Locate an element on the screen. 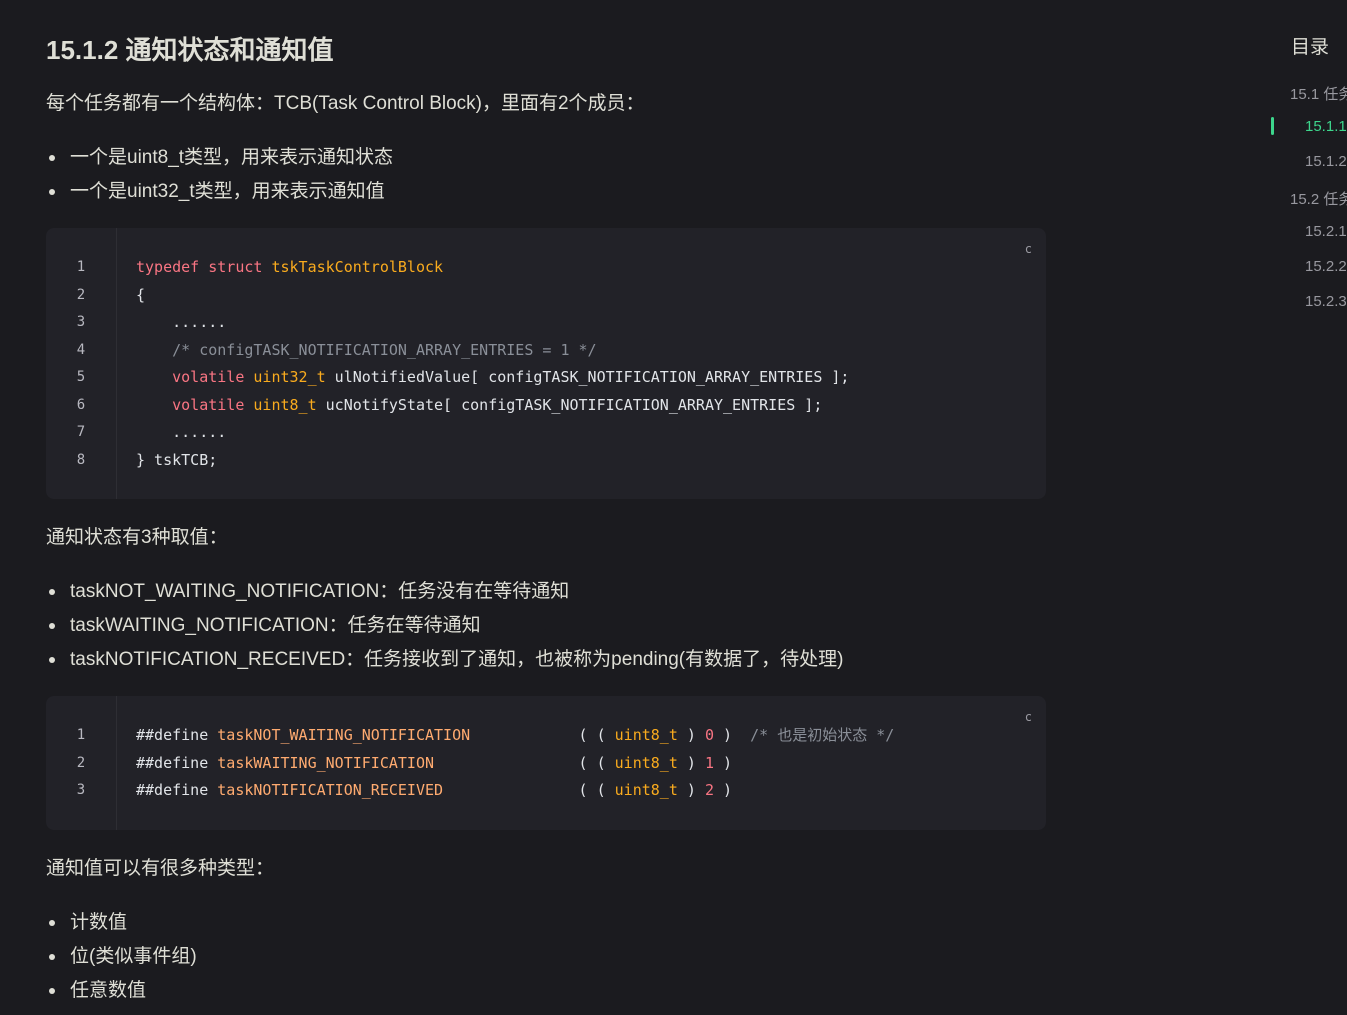 The height and width of the screenshot is (1015, 1347). line-number: 5 is located at coordinates (81, 377).